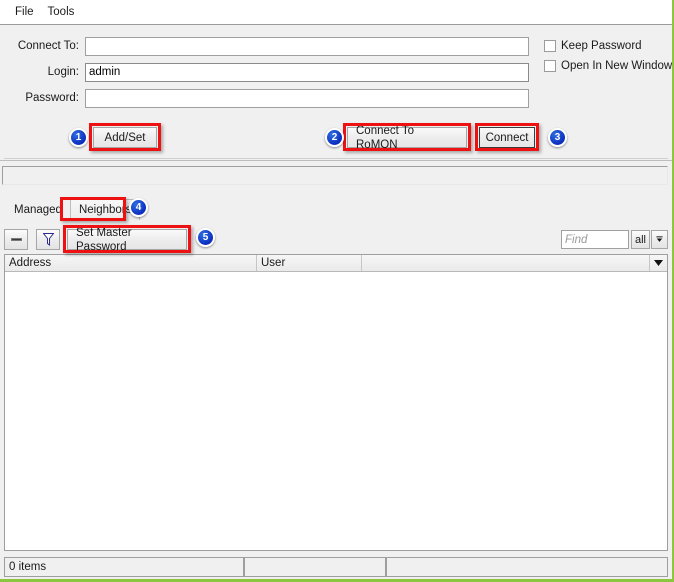  What do you see at coordinates (506, 263) in the screenshot?
I see `column-header-spacer` at bounding box center [506, 263].